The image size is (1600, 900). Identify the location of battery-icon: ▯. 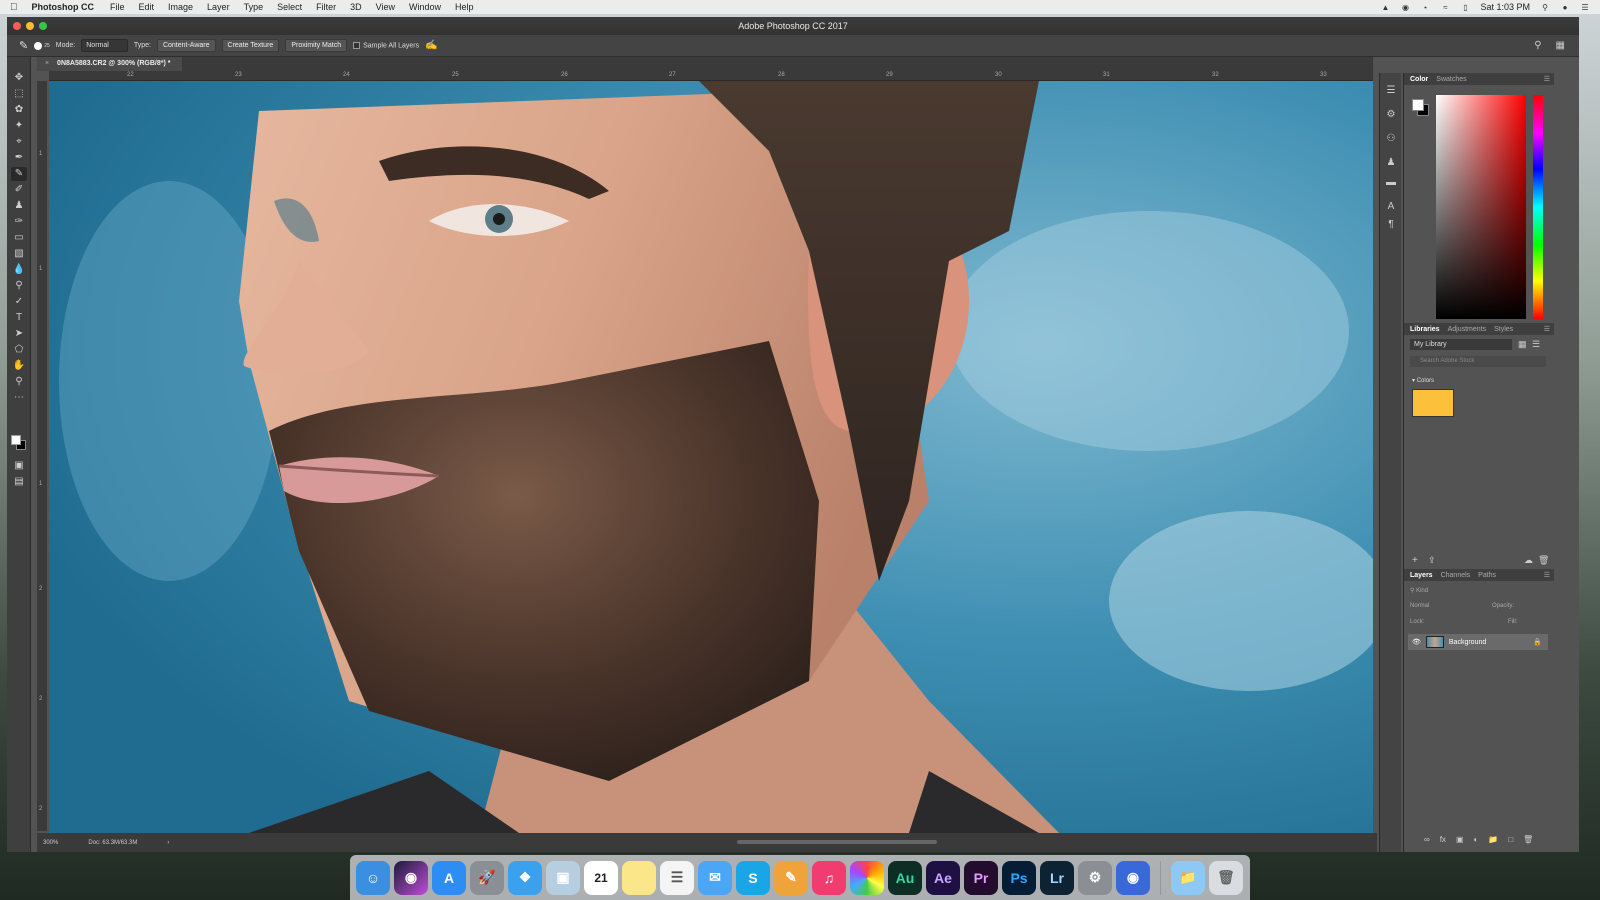
(1465, 7).